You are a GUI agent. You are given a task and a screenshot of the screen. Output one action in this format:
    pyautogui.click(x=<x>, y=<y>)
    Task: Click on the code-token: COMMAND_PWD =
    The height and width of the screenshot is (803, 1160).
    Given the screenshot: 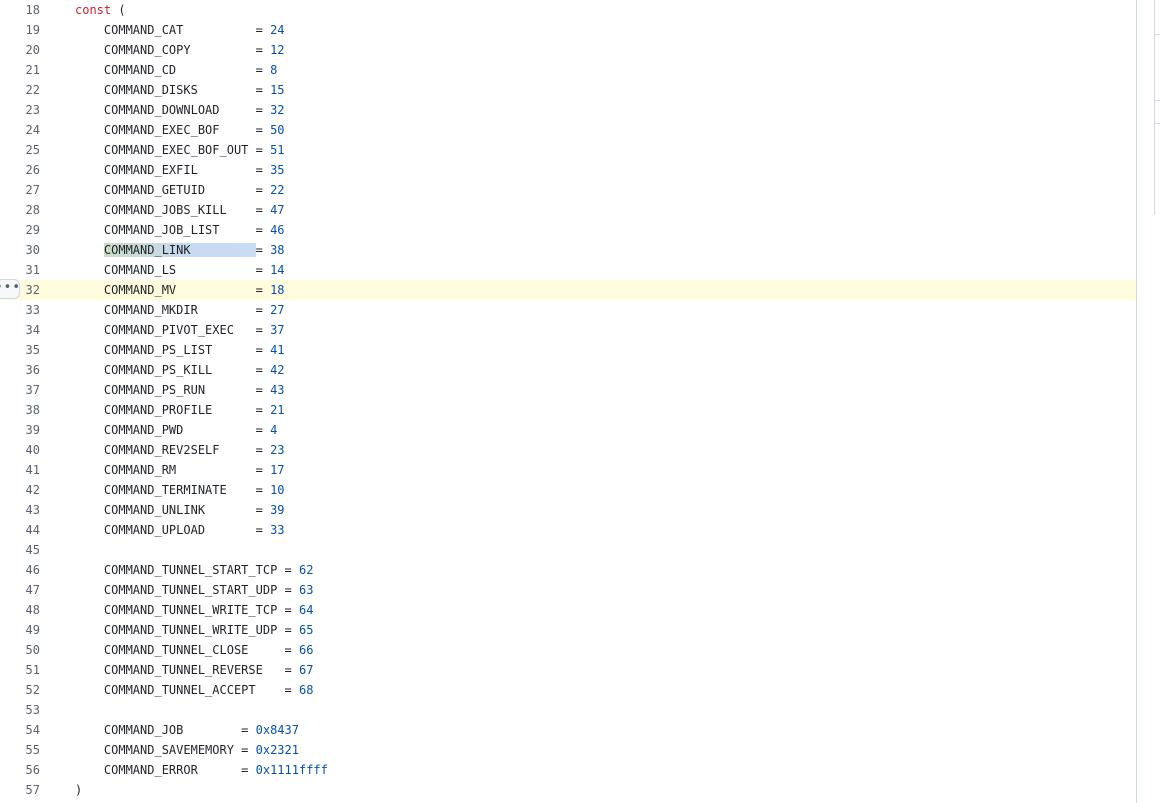 What is the action you would take?
    pyautogui.click(x=173, y=430)
    